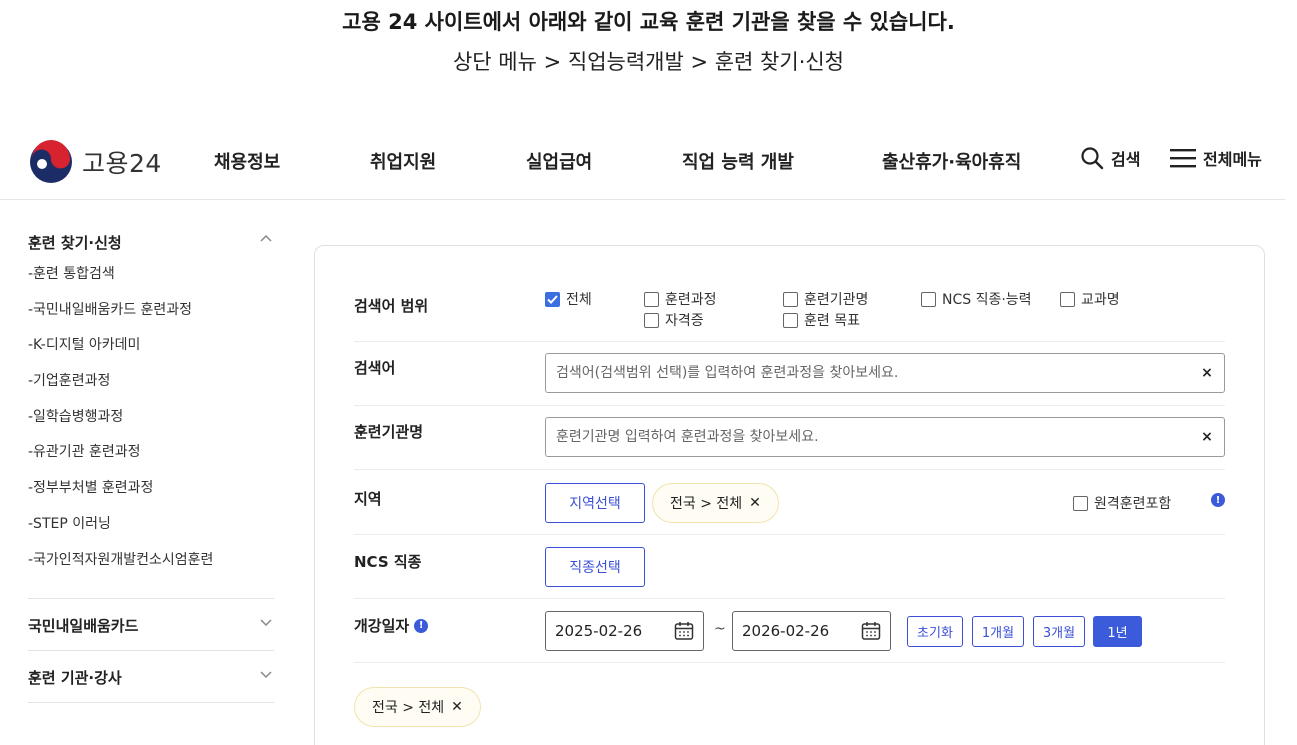  What do you see at coordinates (568, 299) in the screenshot?
I see `scope-all-checkbox: 전체` at bounding box center [568, 299].